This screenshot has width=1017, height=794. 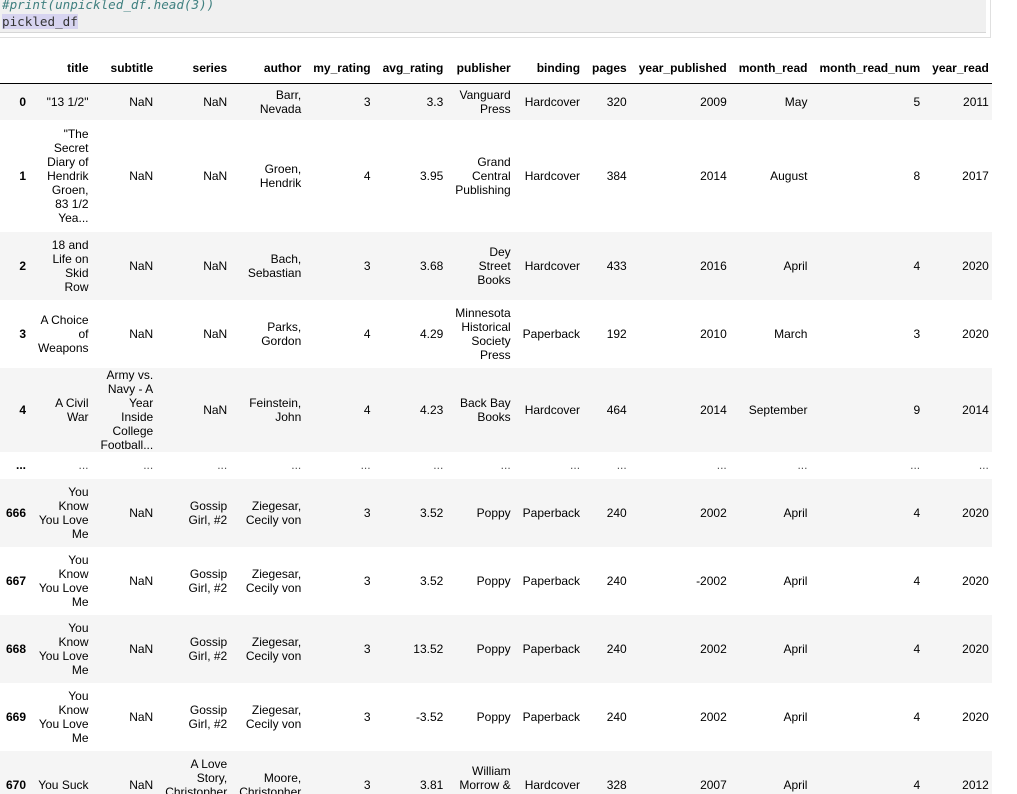 I want to click on cell-title: A Choice of Weapons, so click(x=63, y=333).